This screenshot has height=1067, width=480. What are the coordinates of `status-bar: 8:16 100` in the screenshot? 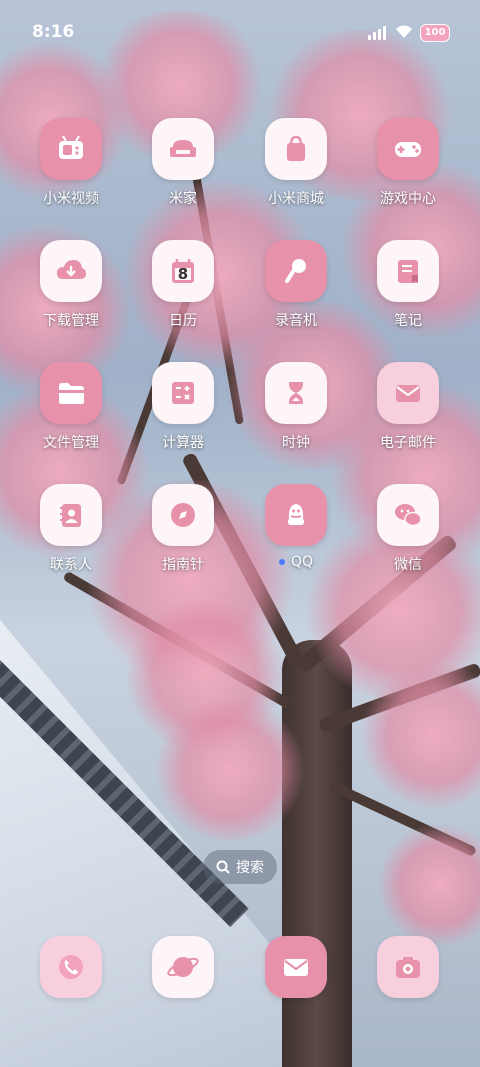 It's located at (240, 34).